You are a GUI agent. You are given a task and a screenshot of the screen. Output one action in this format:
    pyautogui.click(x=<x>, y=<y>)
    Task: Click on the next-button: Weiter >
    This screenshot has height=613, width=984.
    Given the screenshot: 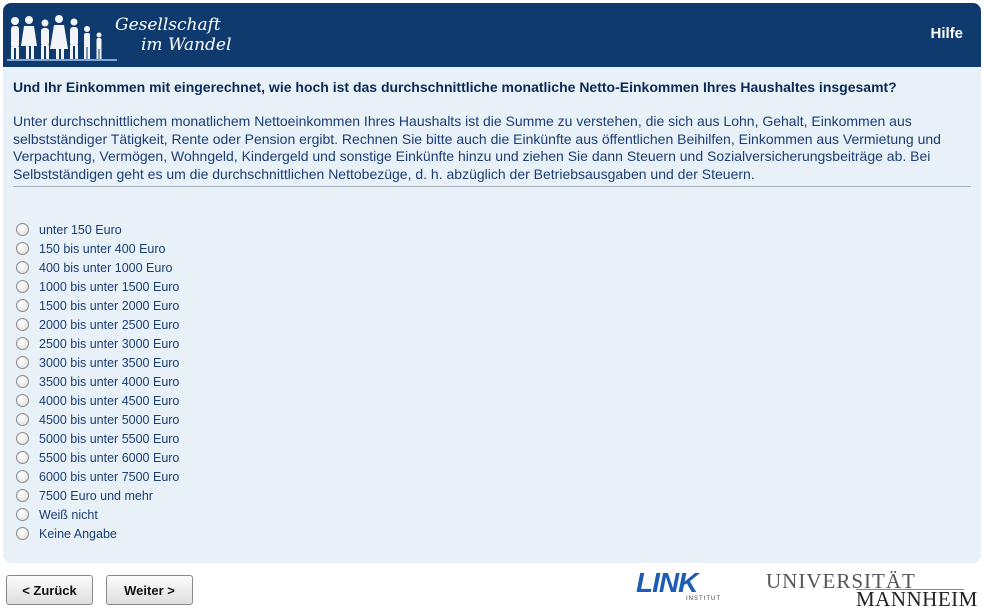 What is the action you would take?
    pyautogui.click(x=149, y=590)
    